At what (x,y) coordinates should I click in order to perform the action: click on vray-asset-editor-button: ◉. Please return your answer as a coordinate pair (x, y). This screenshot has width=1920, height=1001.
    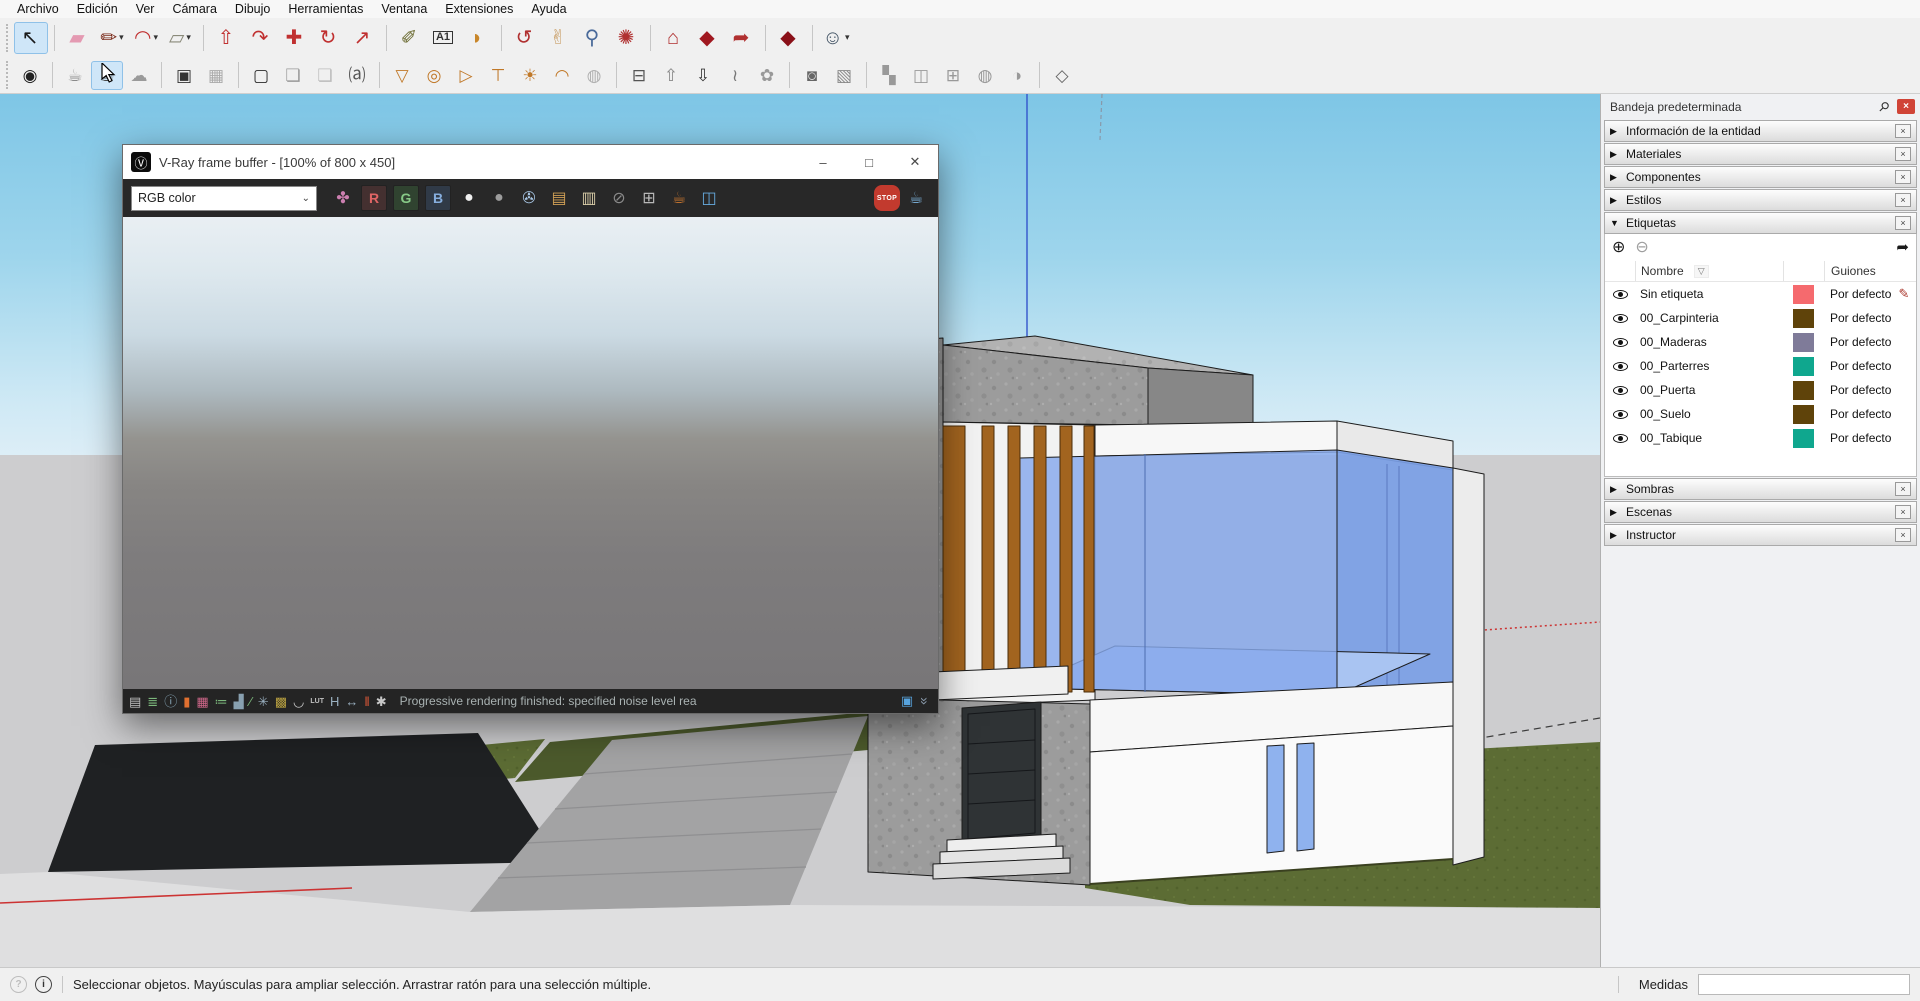
    Looking at the image, I should click on (30, 75).